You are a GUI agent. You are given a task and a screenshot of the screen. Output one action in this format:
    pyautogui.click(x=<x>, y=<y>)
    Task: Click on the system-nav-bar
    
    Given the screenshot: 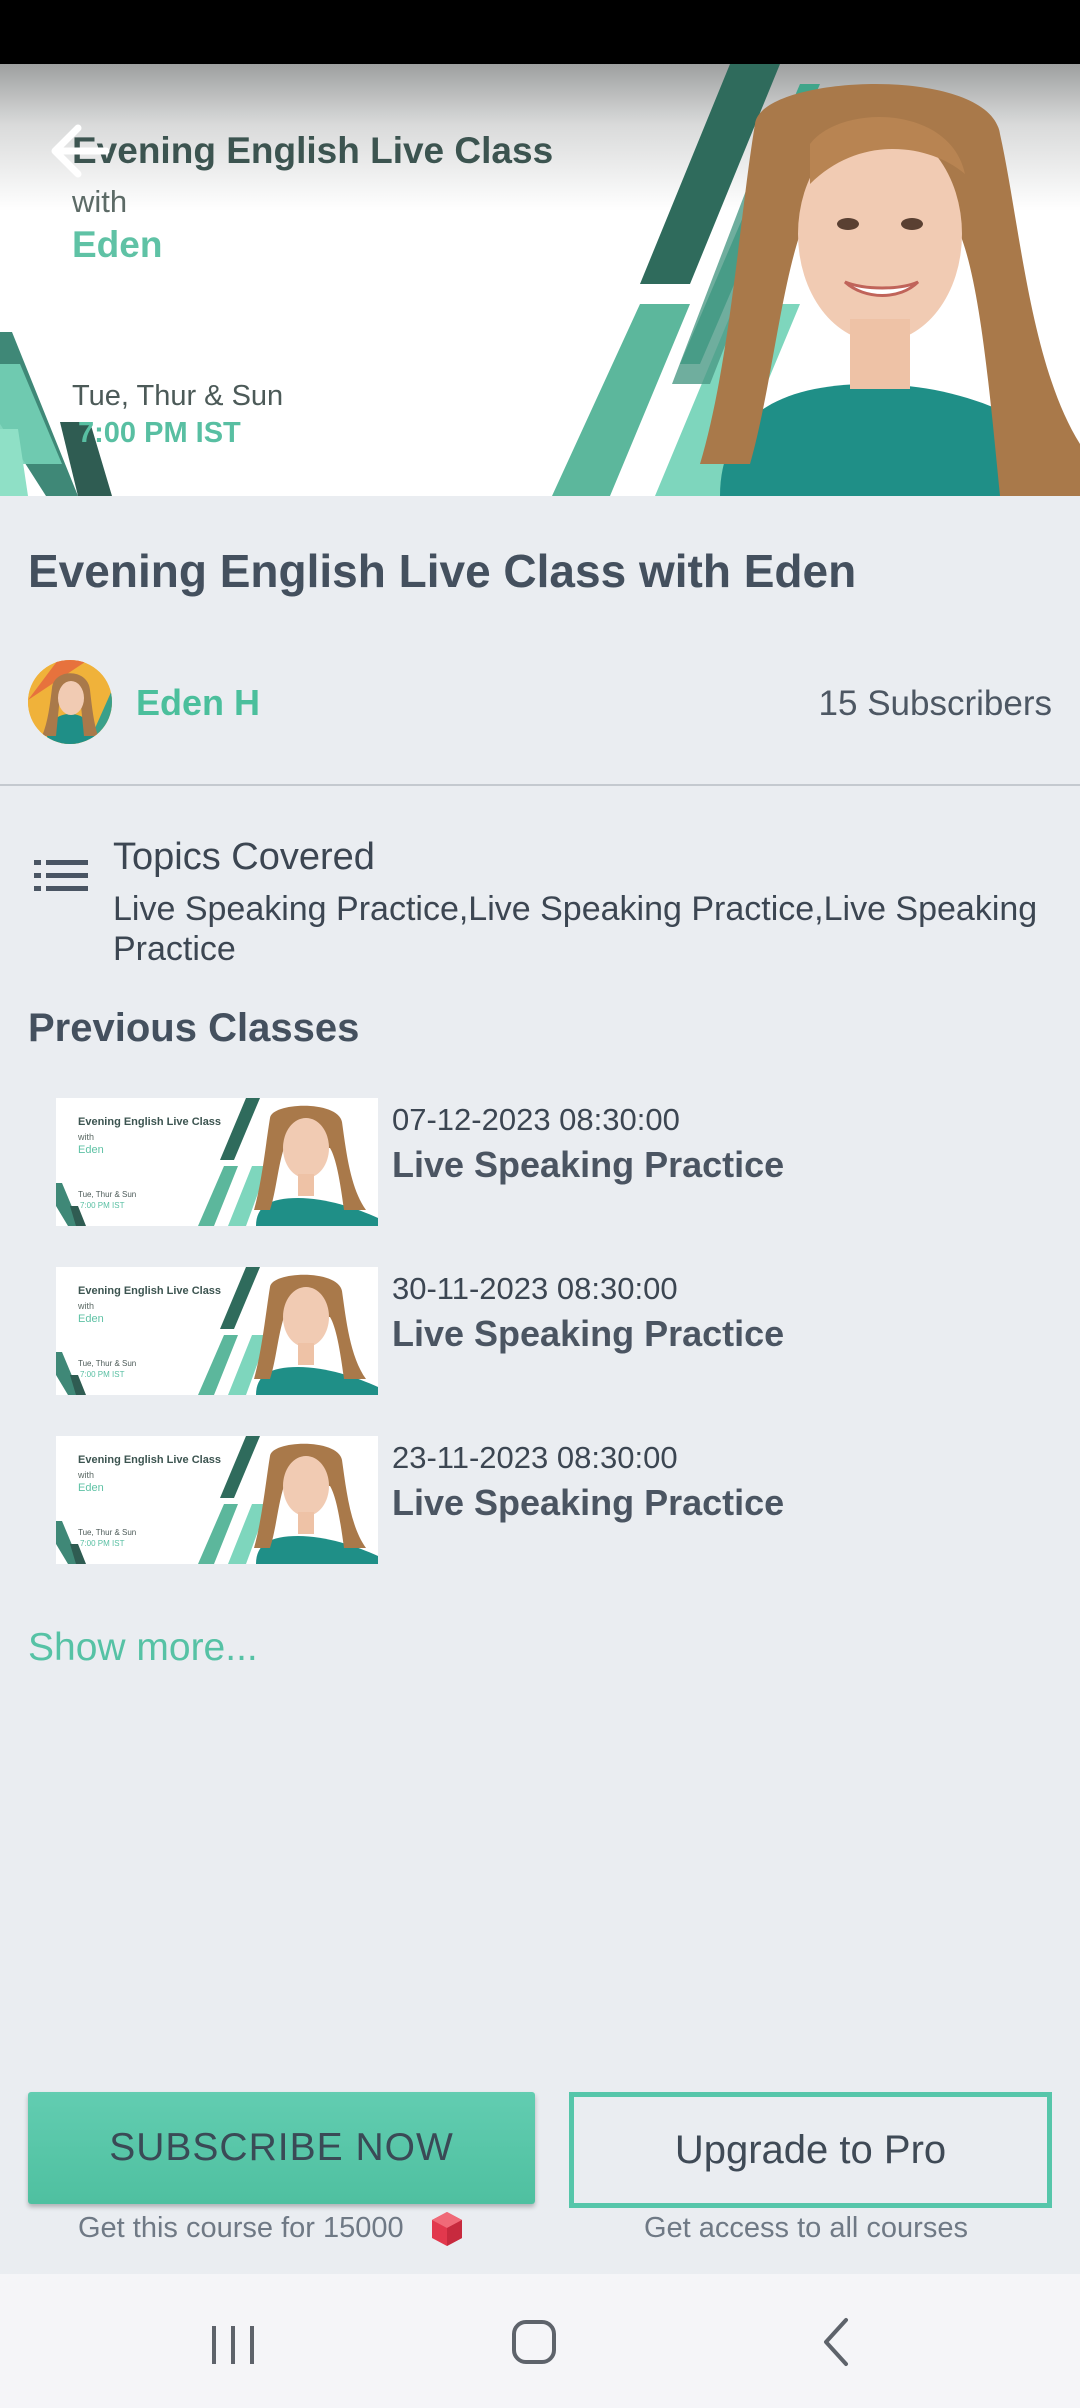 What is the action you would take?
    pyautogui.click(x=540, y=2341)
    